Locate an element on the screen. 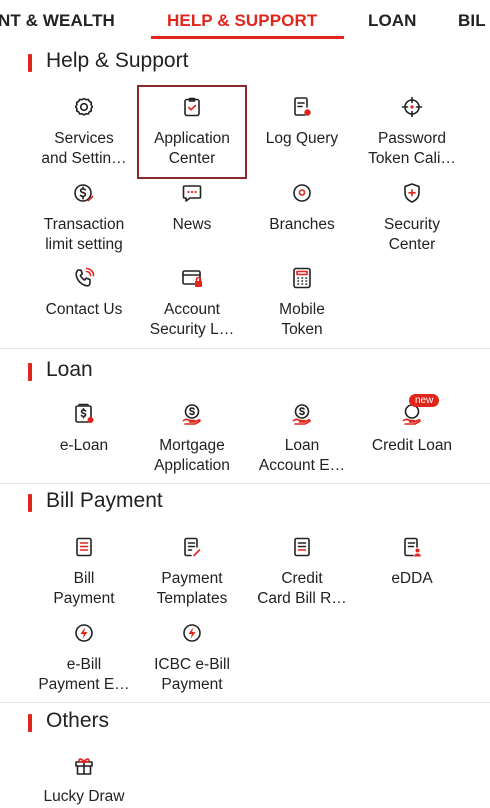 This screenshot has width=490, height=808. shield-plus-icon is located at coordinates (412, 193).